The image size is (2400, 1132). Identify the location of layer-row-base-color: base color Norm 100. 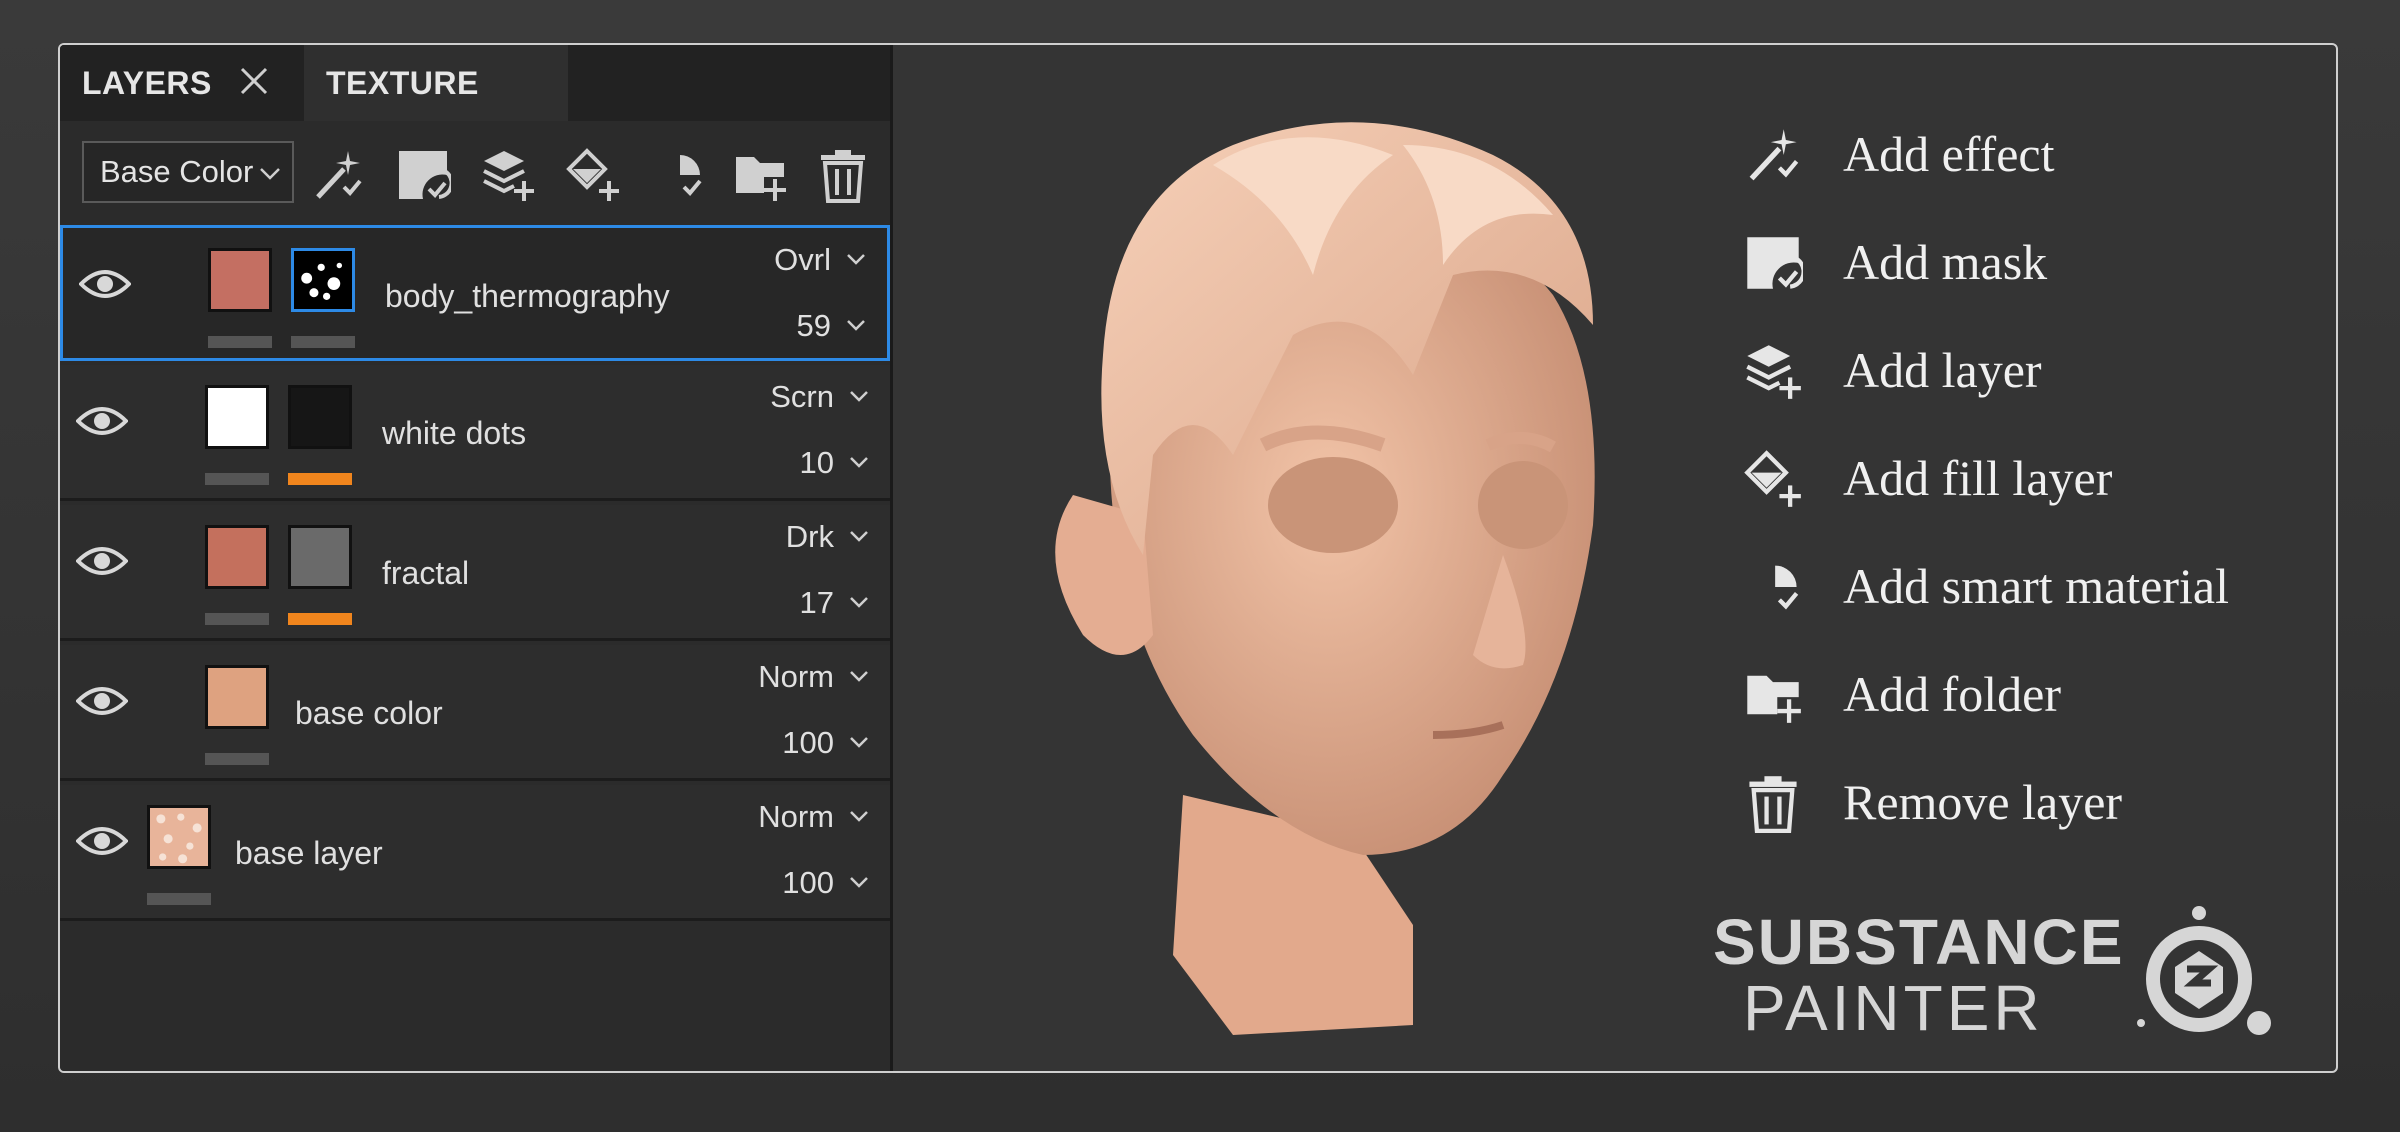
(475, 713).